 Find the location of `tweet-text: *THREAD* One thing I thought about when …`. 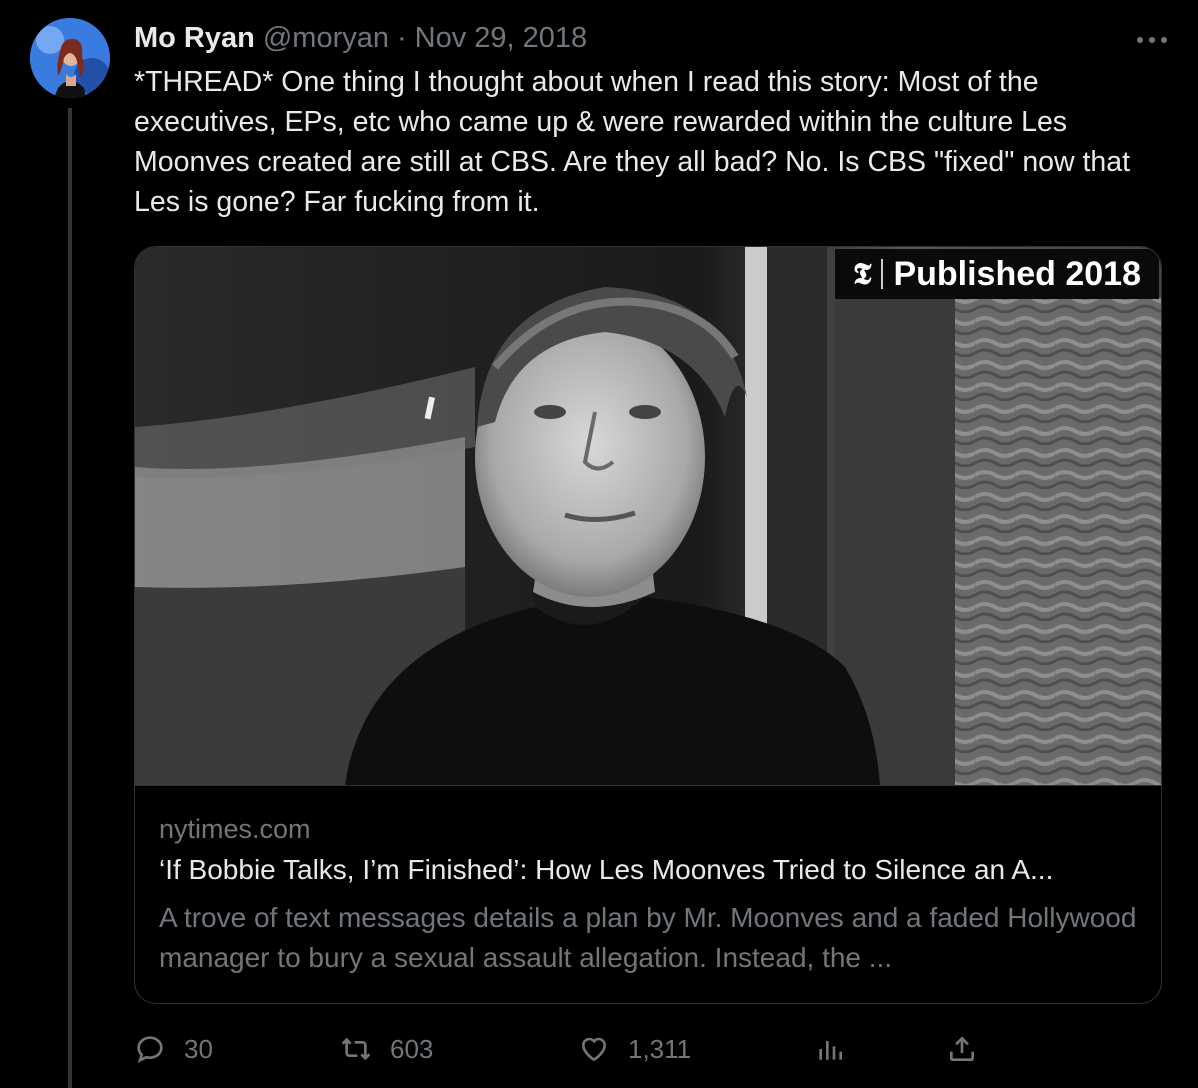

tweet-text: *THREAD* One thing I thought about when … is located at coordinates (632, 142).